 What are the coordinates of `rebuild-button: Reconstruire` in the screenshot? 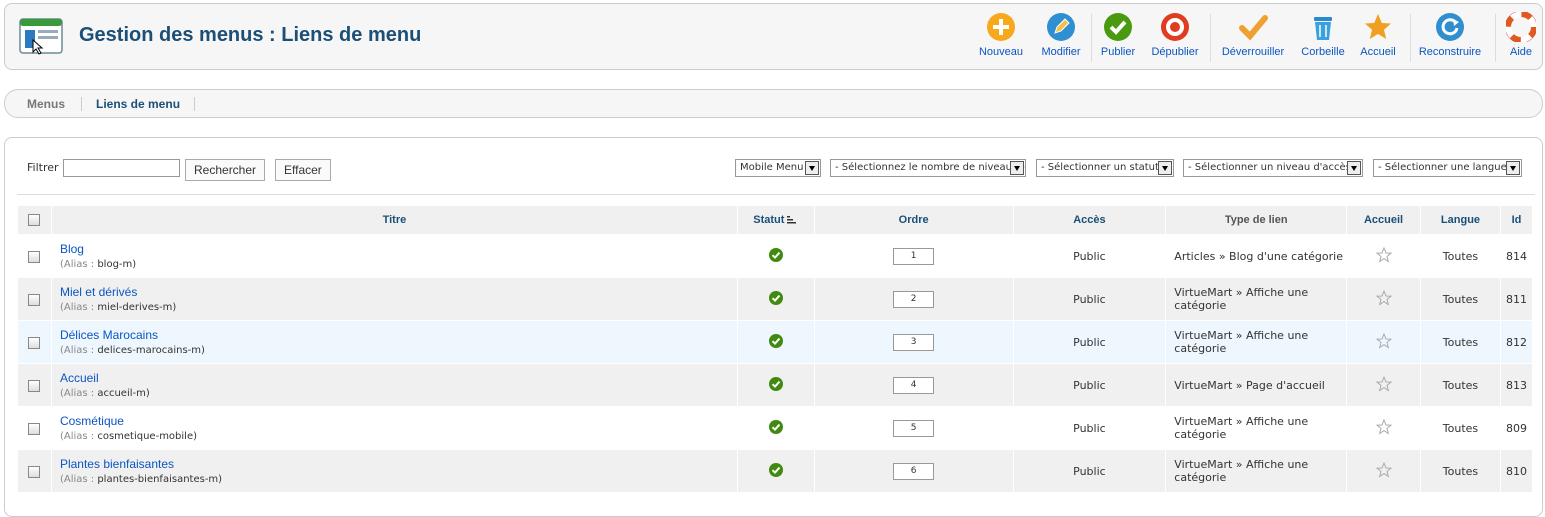 It's located at (1450, 40).